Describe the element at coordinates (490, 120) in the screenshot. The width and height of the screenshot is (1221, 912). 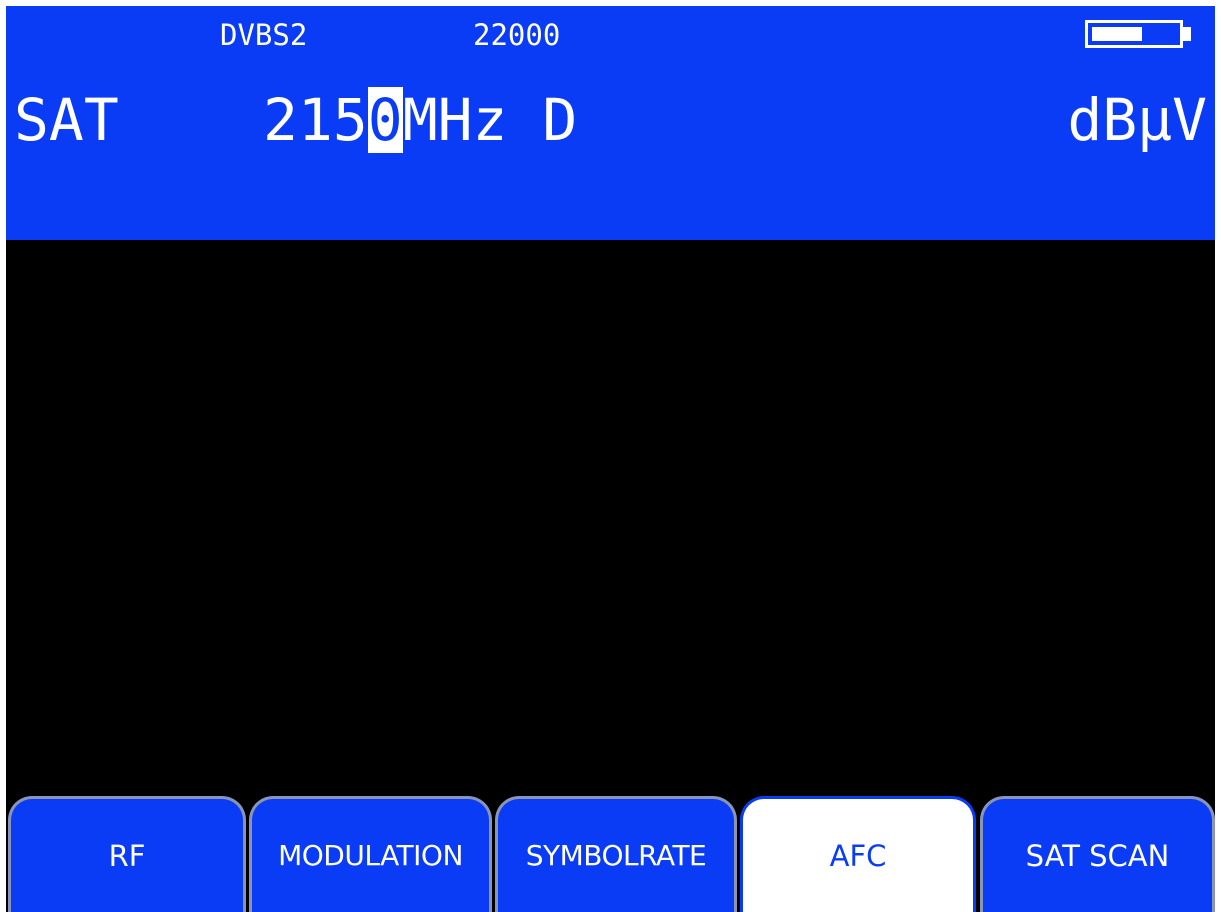
I see `frequency-suffix: MHz D` at that location.